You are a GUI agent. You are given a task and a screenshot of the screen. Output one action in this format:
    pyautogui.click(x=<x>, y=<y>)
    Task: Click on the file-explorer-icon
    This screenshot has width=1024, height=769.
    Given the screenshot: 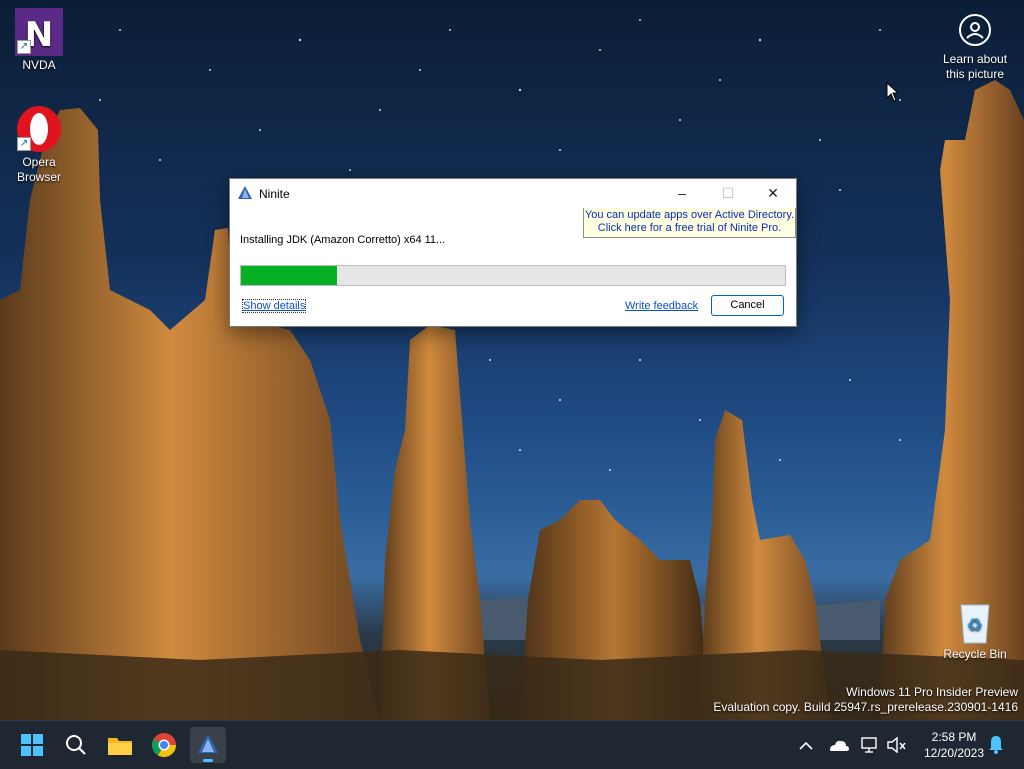 What is the action you would take?
    pyautogui.click(x=120, y=746)
    